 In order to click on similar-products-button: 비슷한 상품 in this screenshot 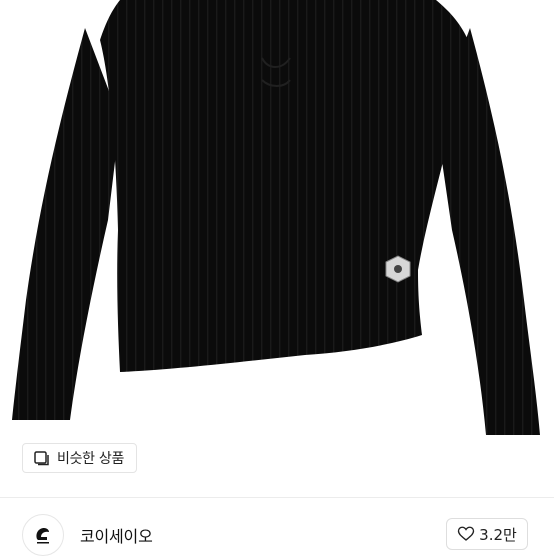, I will do `click(80, 458)`.